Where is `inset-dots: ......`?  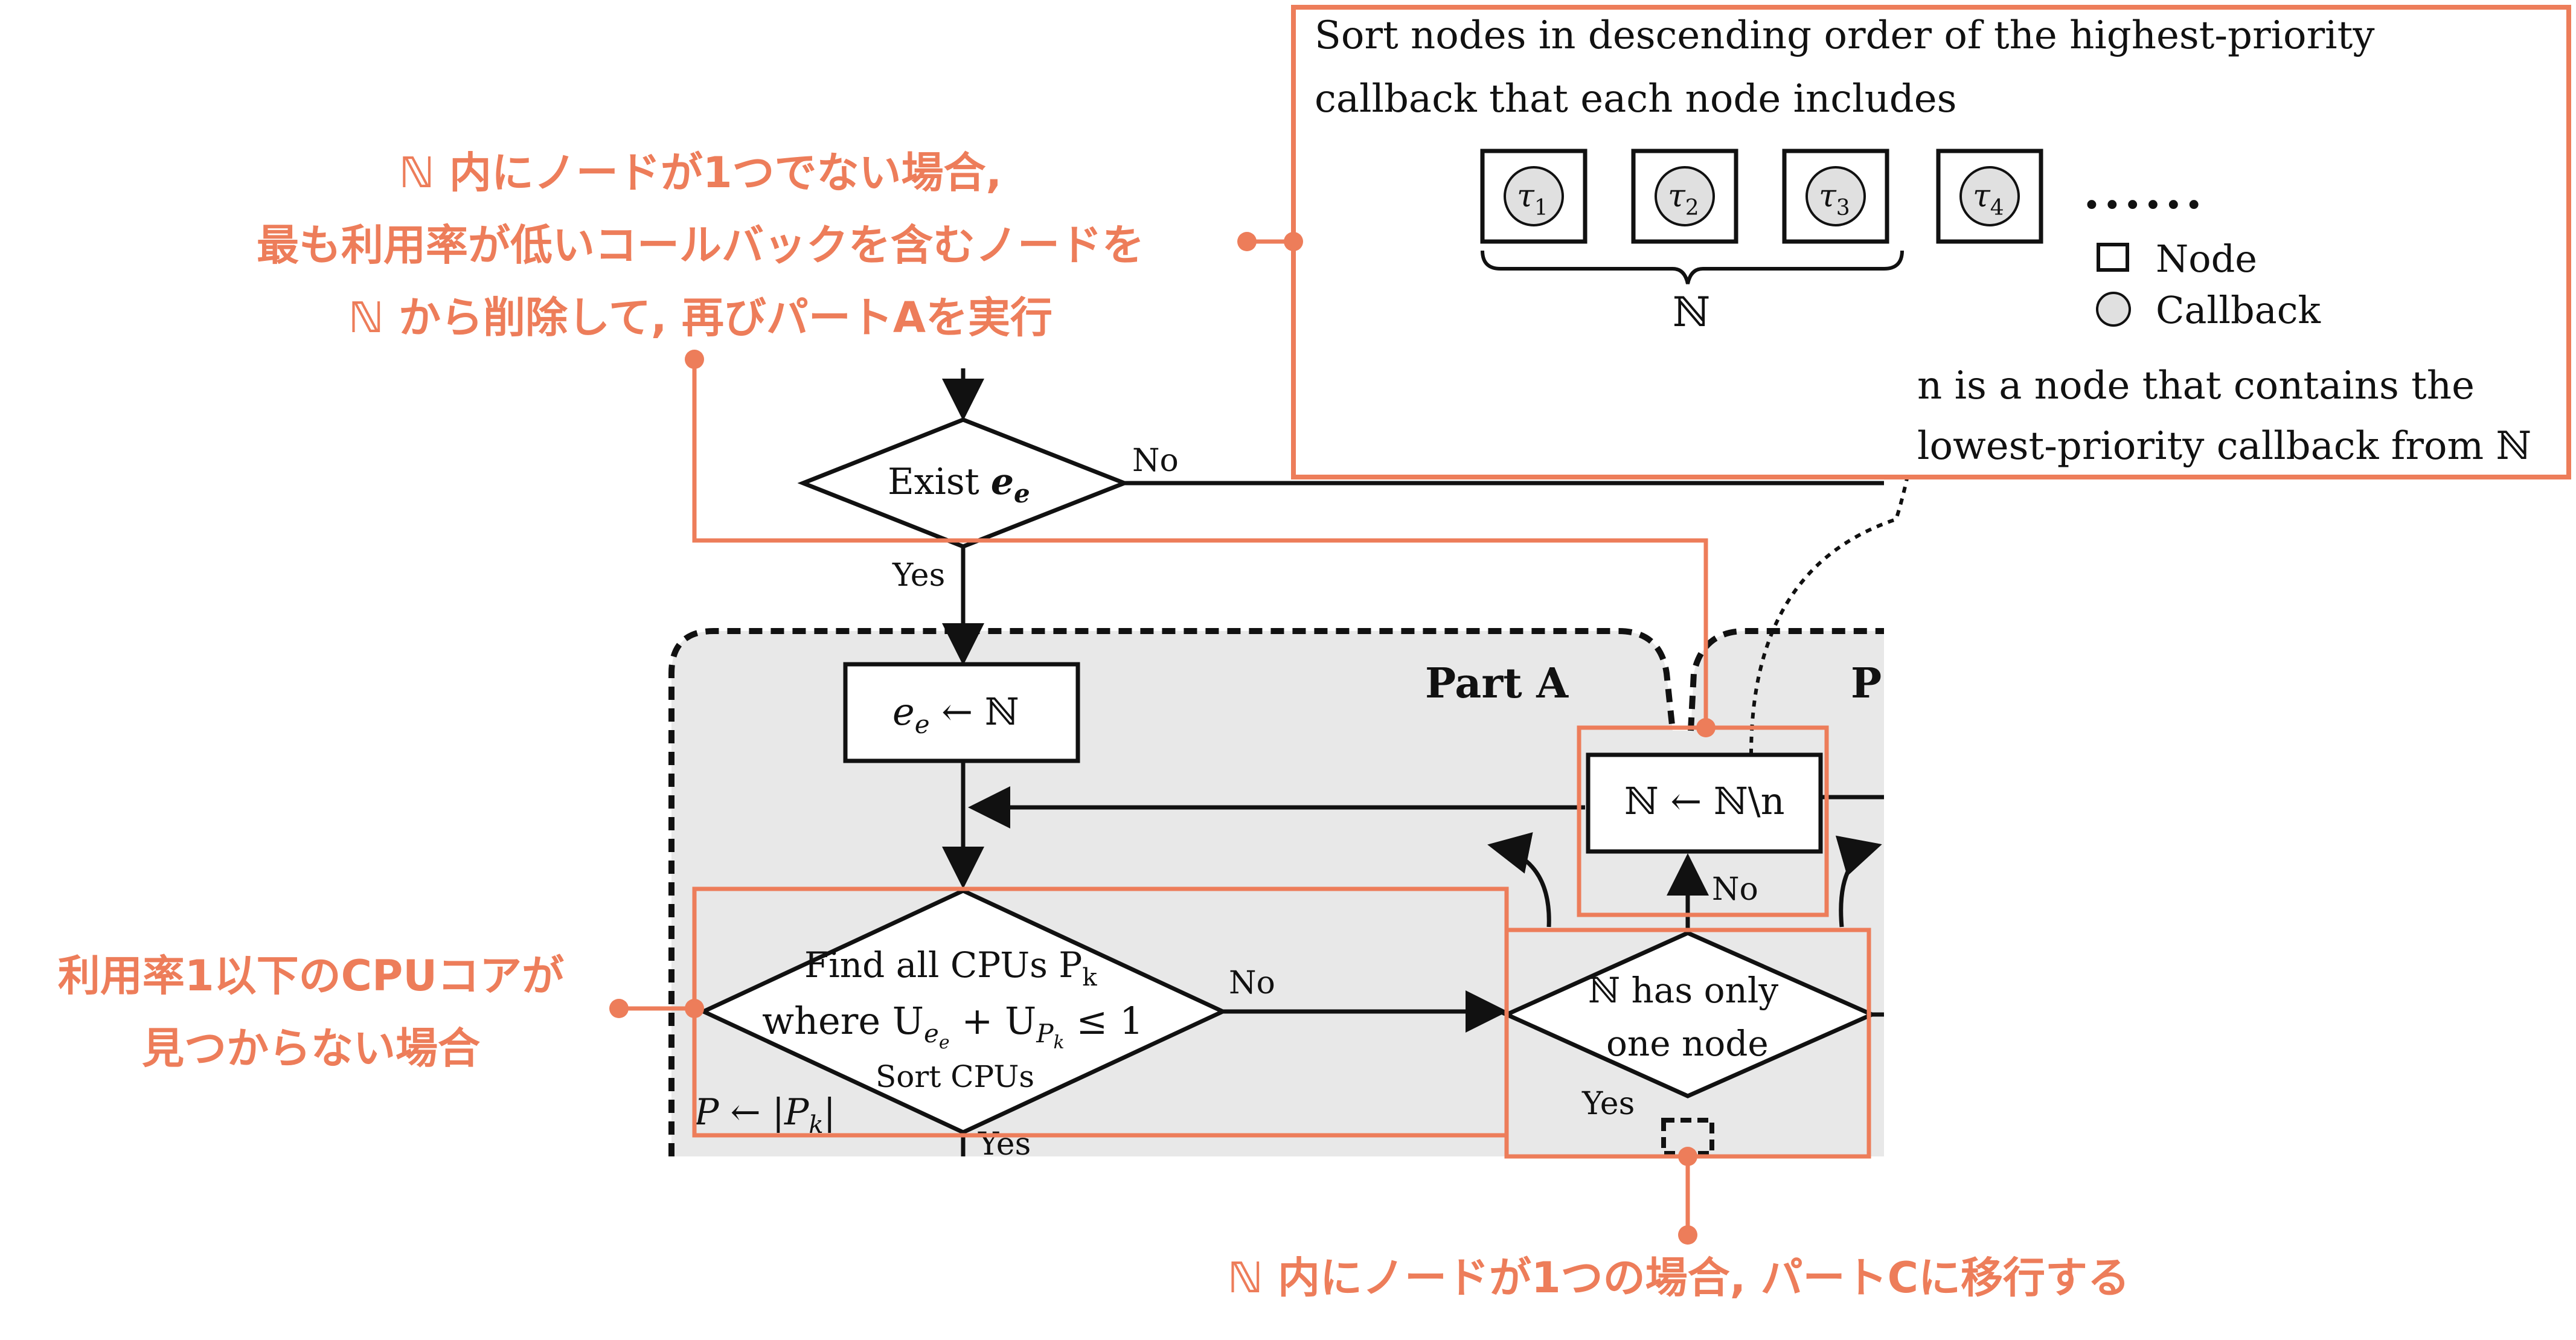
inset-dots: ...... is located at coordinates (2144, 191).